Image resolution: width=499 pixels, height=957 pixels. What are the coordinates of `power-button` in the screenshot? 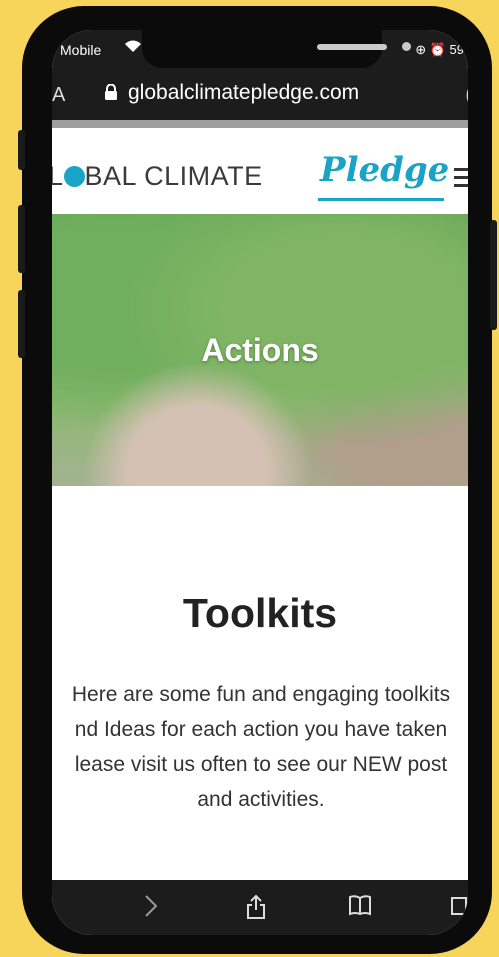 It's located at (493, 275).